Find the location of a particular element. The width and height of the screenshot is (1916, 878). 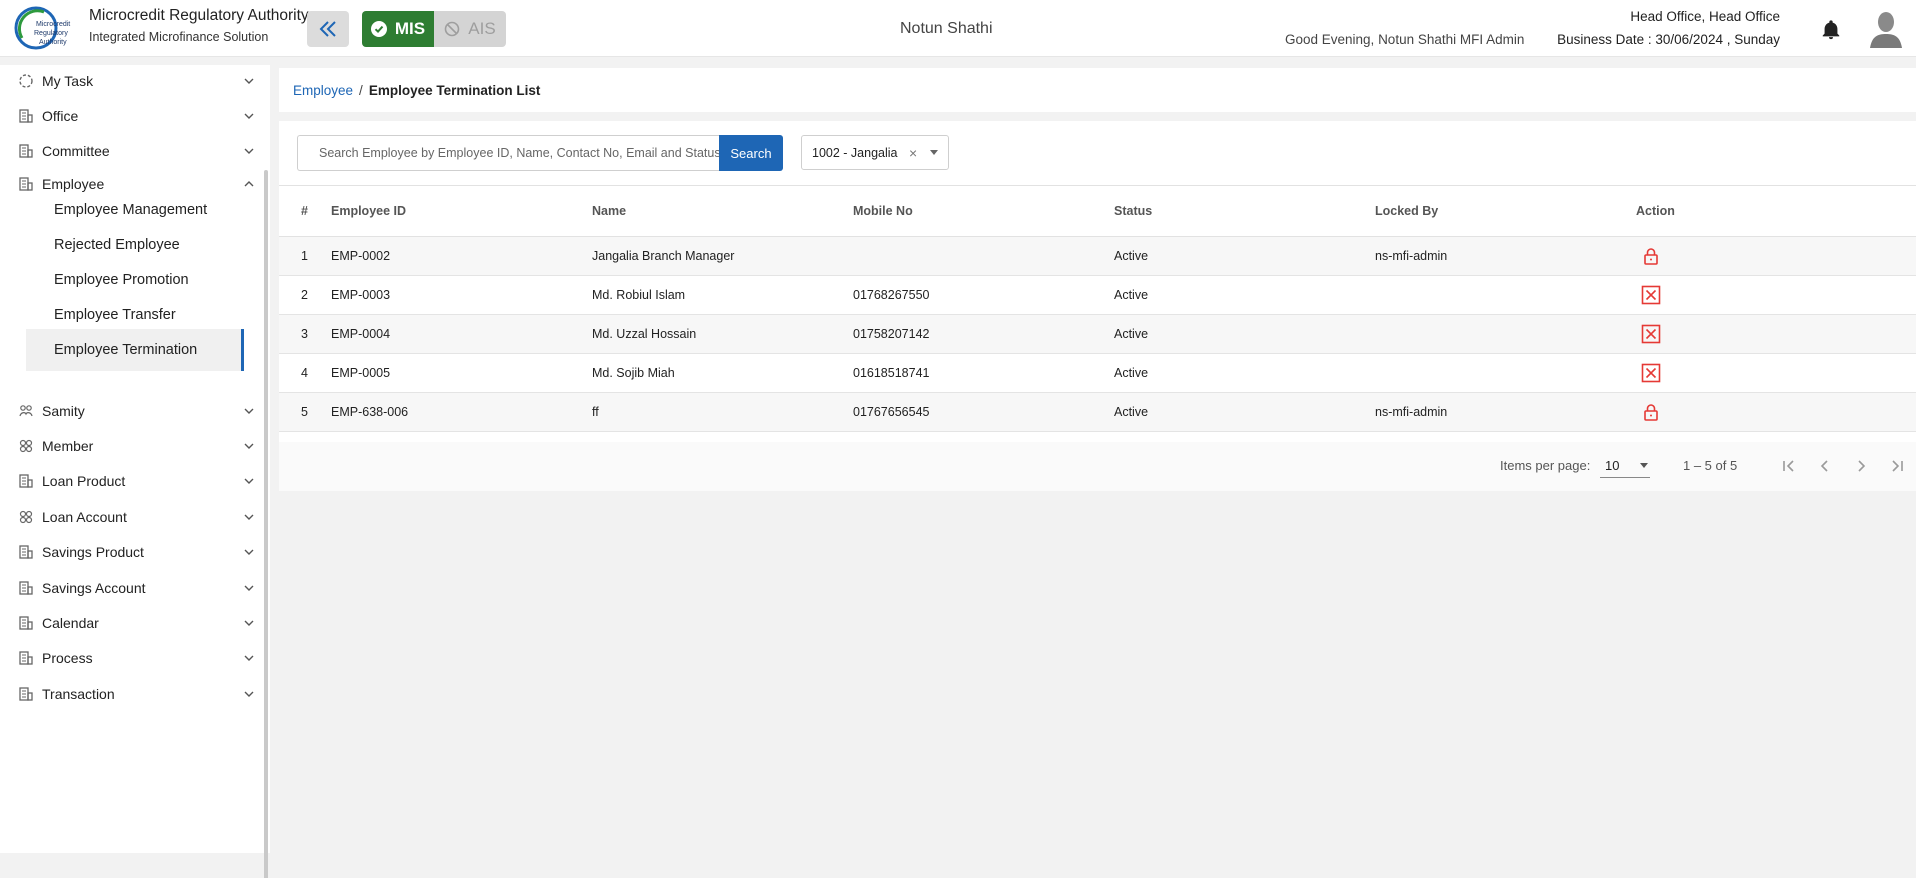

cell-employee-id: EMP-0005 is located at coordinates (461, 373).